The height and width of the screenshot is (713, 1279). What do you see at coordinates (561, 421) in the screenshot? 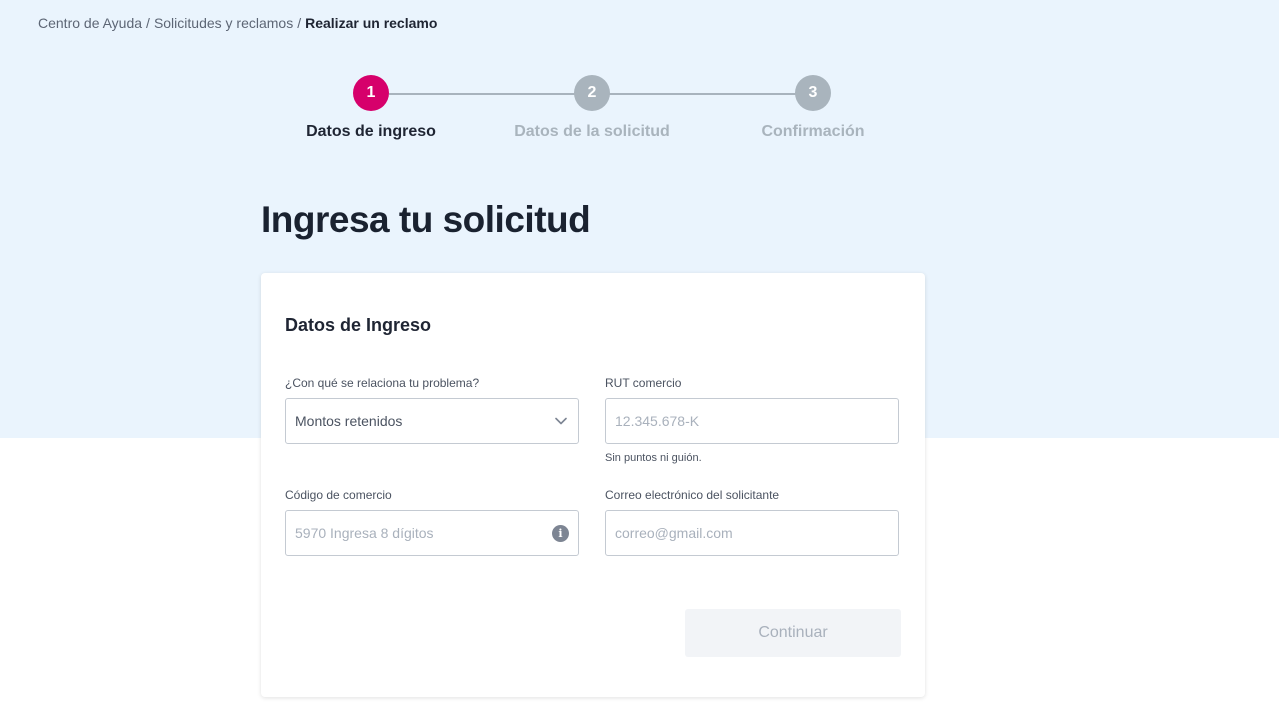
I see `chevron-down-icon` at bounding box center [561, 421].